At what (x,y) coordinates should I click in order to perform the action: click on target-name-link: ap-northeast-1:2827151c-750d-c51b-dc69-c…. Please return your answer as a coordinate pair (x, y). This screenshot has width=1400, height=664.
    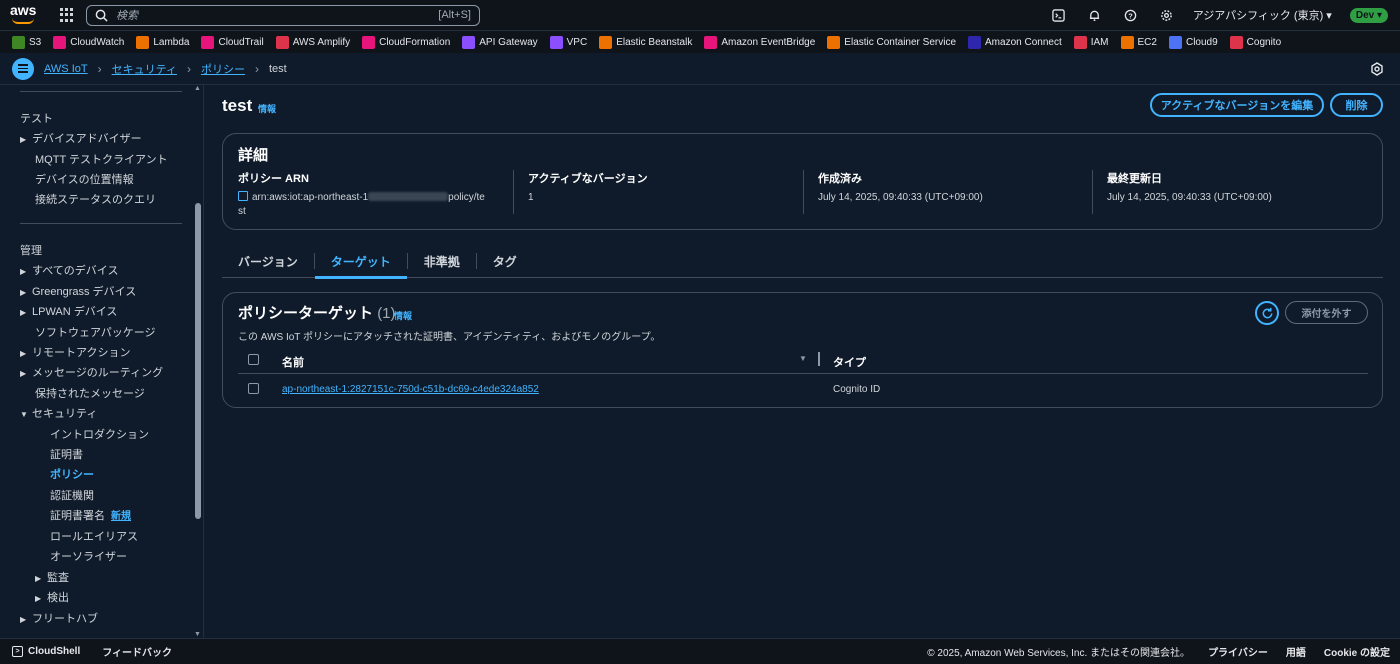
    Looking at the image, I should click on (410, 389).